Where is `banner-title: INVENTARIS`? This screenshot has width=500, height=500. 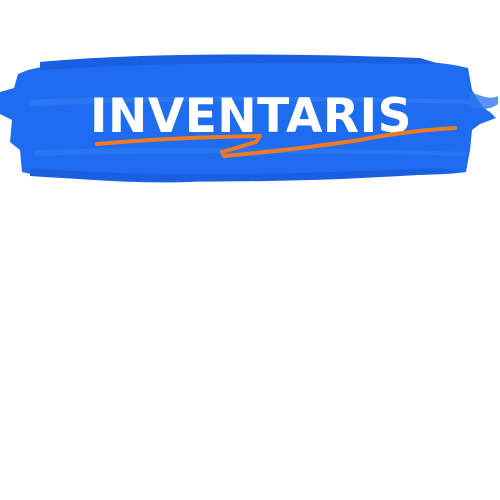 banner-title: INVENTARIS is located at coordinates (251, 116).